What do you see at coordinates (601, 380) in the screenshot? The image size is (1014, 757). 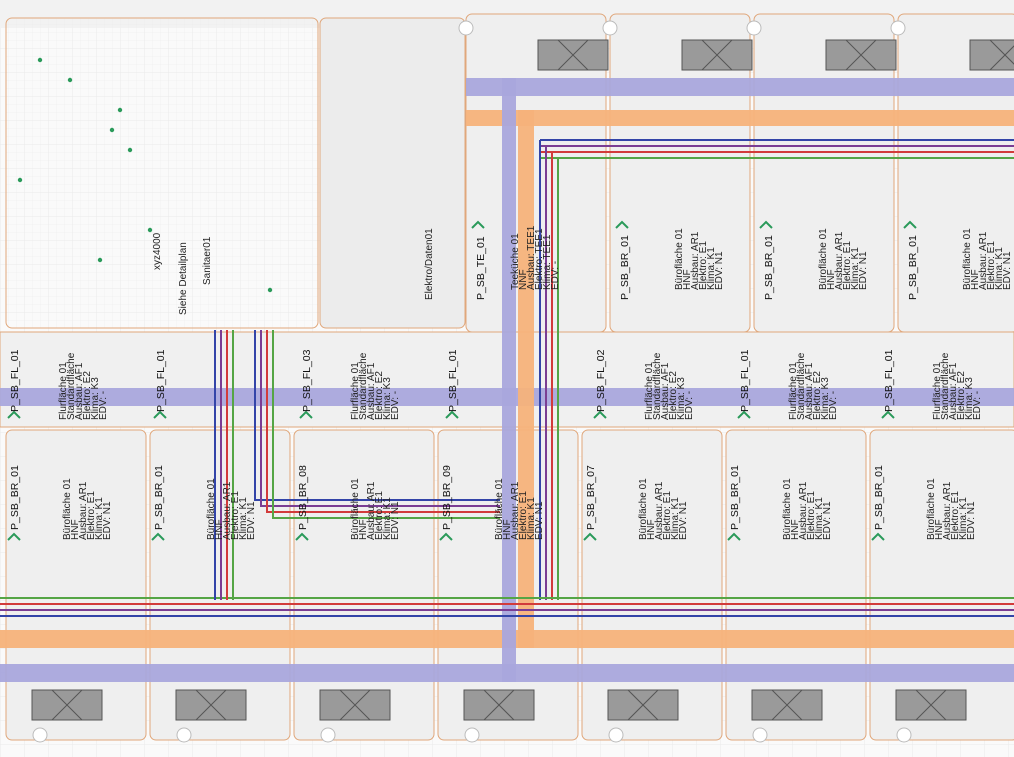 I see `corridor-code: P_SB_FL_02` at bounding box center [601, 380].